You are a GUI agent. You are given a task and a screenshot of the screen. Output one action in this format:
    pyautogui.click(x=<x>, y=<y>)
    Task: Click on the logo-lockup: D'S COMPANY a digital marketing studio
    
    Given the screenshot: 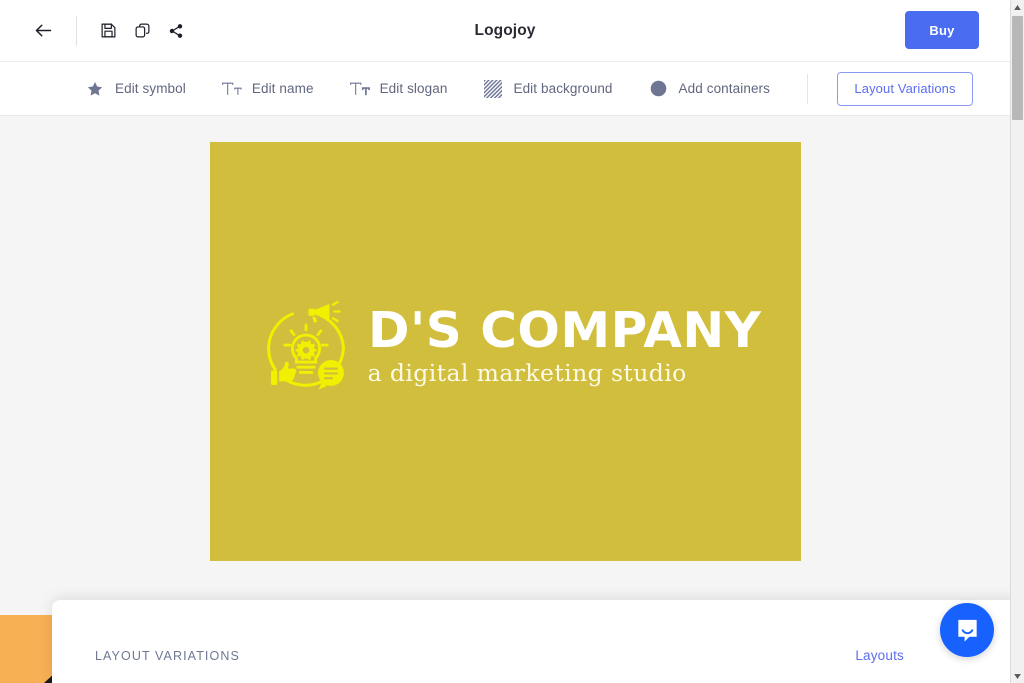 What is the action you would take?
    pyautogui.click(x=509, y=348)
    